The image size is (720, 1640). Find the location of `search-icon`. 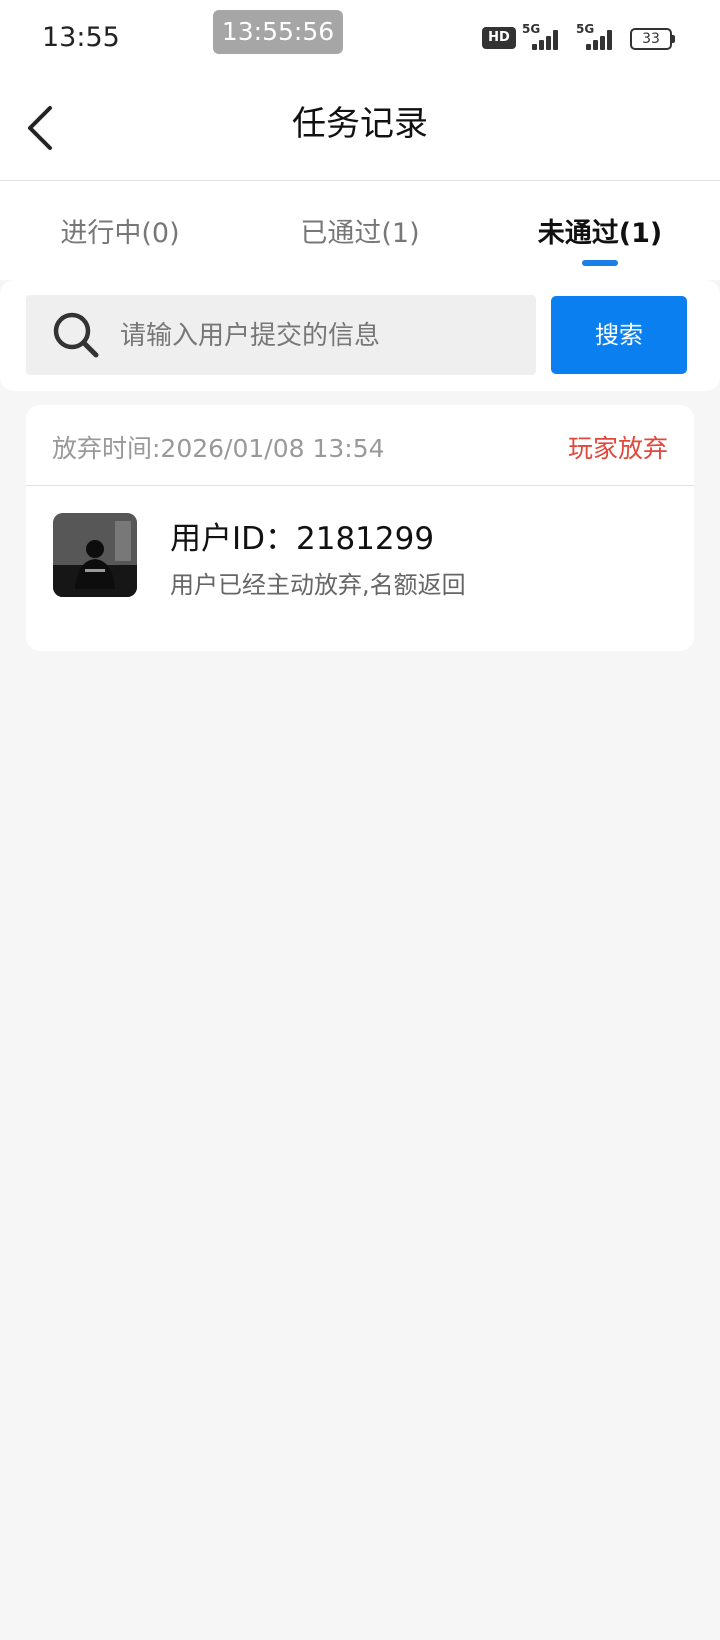

search-icon is located at coordinates (76, 335).